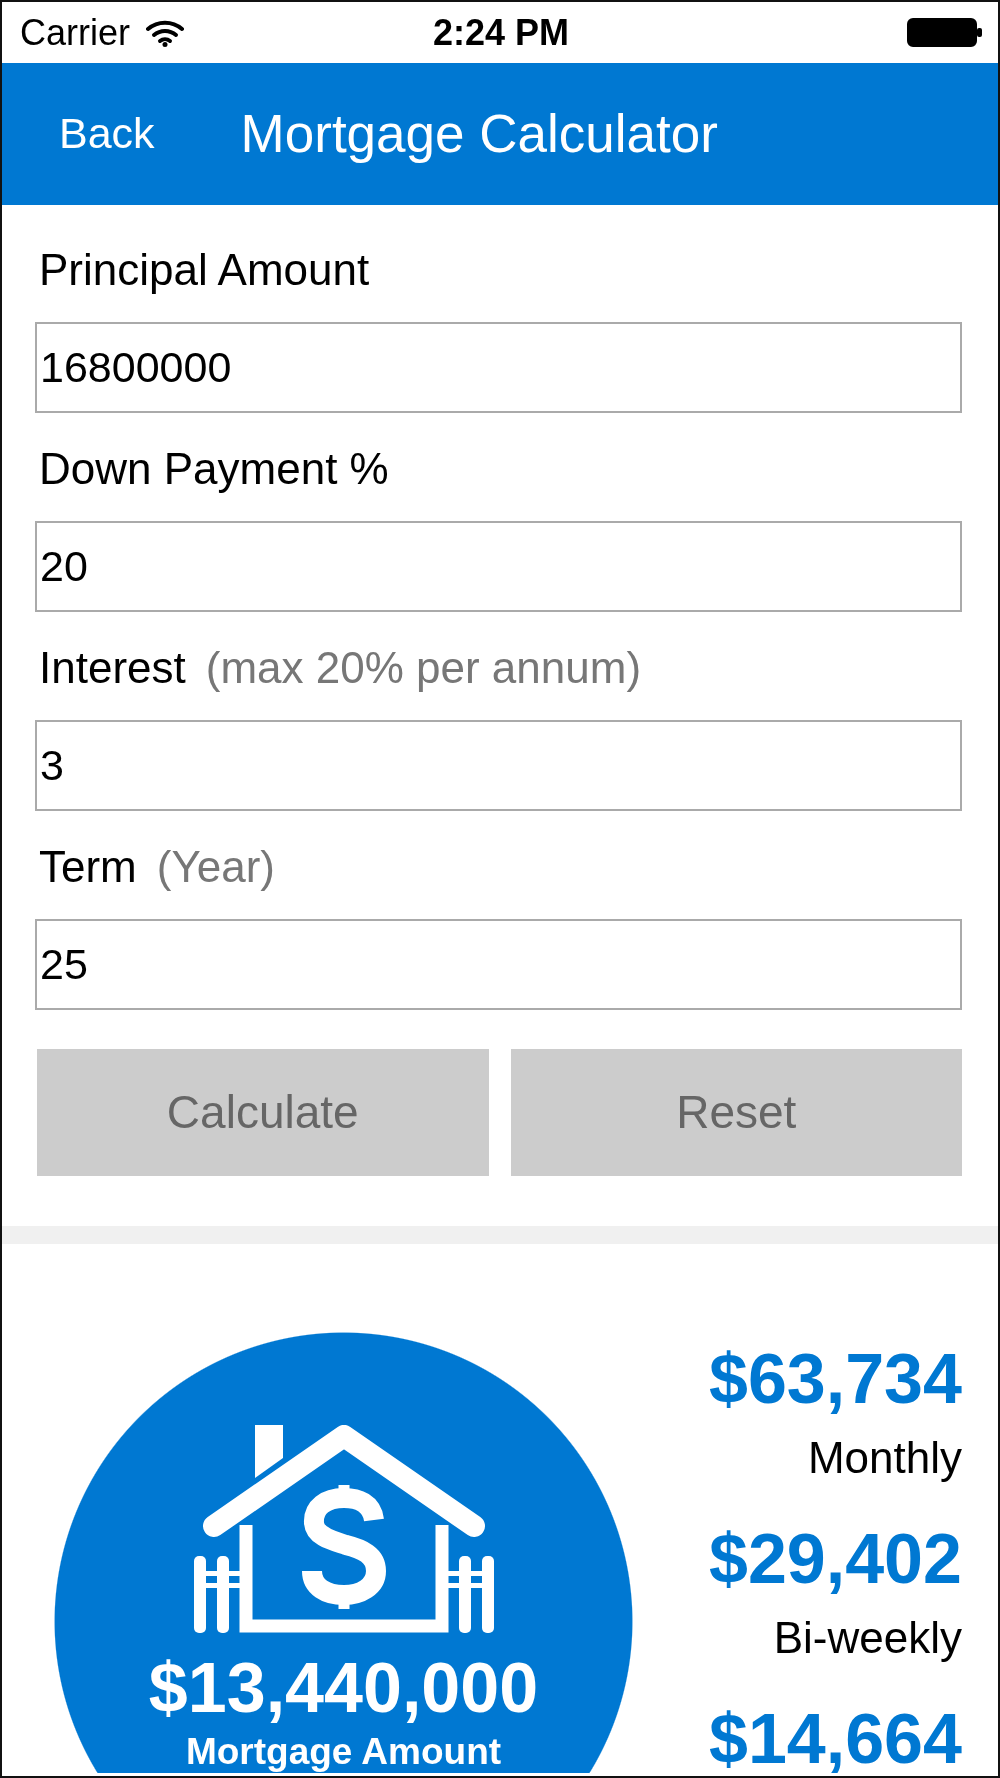 This screenshot has width=1000, height=1778. What do you see at coordinates (75, 32) in the screenshot?
I see `carrier-label: Carrier` at bounding box center [75, 32].